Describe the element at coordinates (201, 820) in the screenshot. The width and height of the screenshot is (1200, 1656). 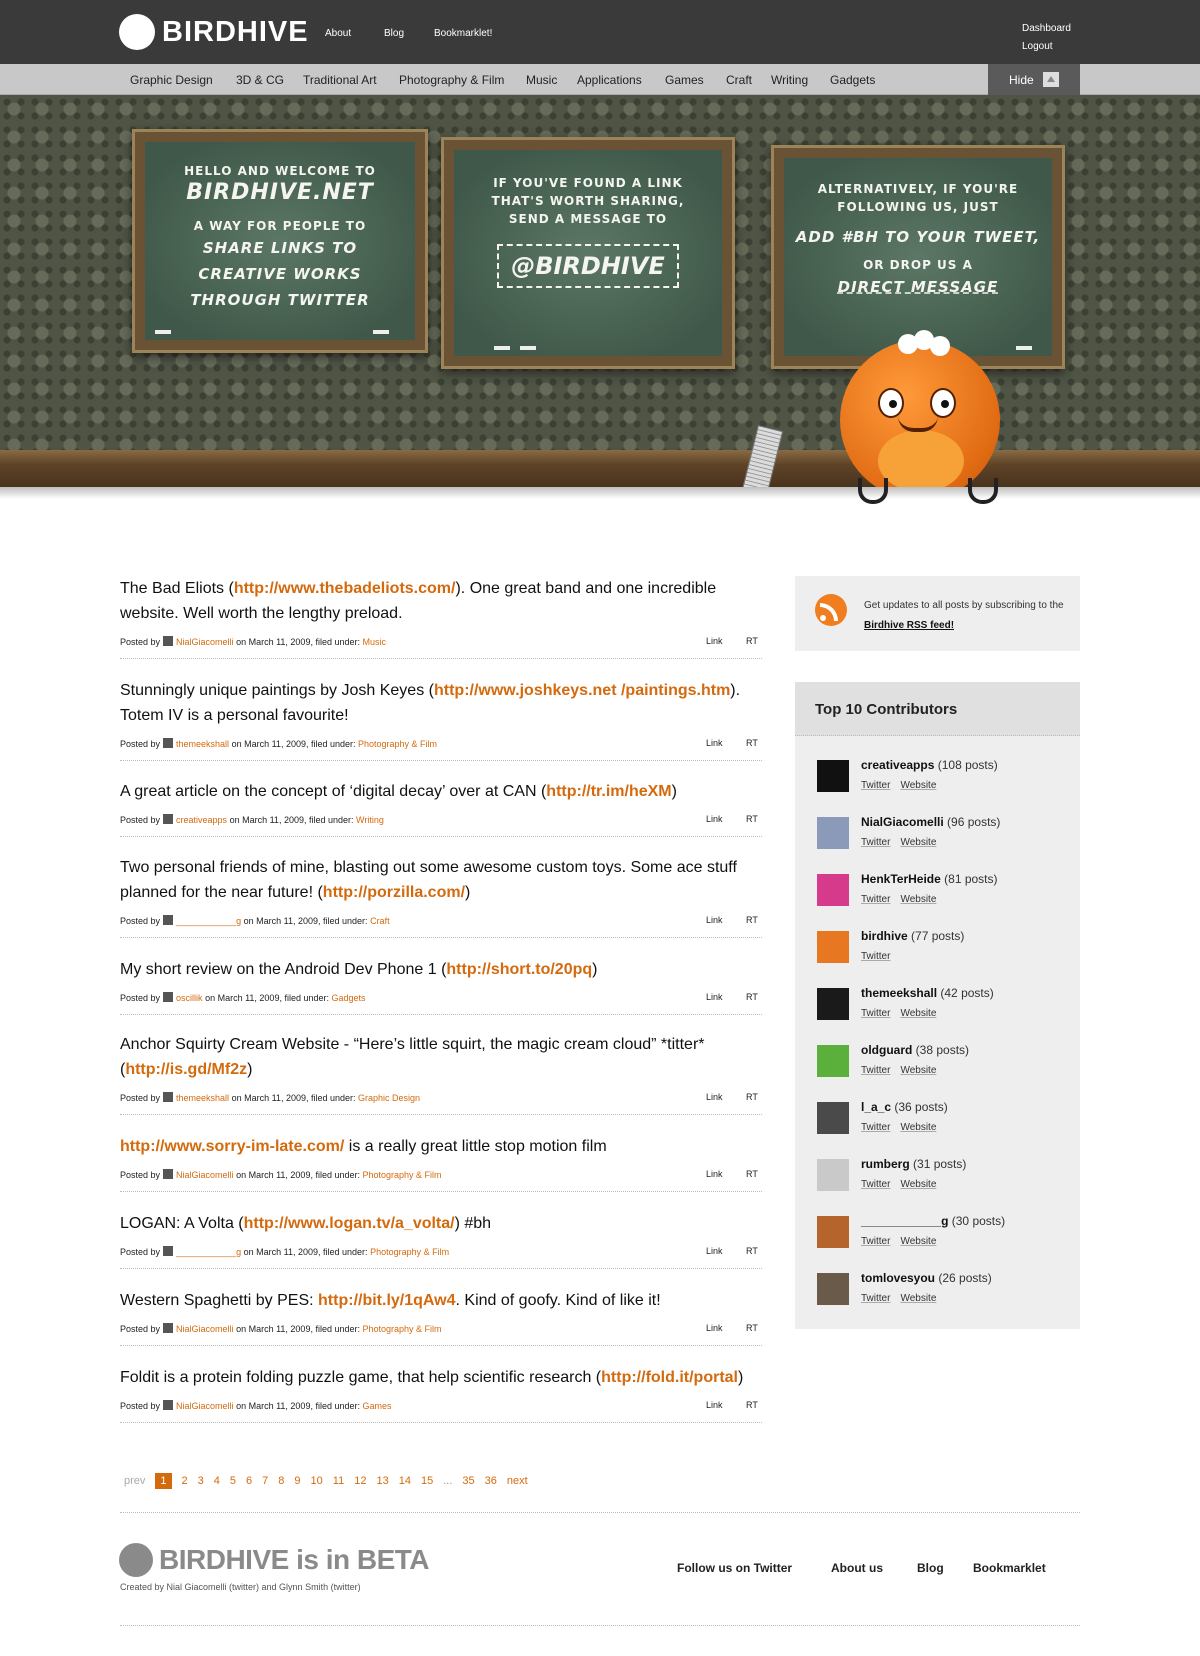
I see `post-author-link: creativeapps` at that location.